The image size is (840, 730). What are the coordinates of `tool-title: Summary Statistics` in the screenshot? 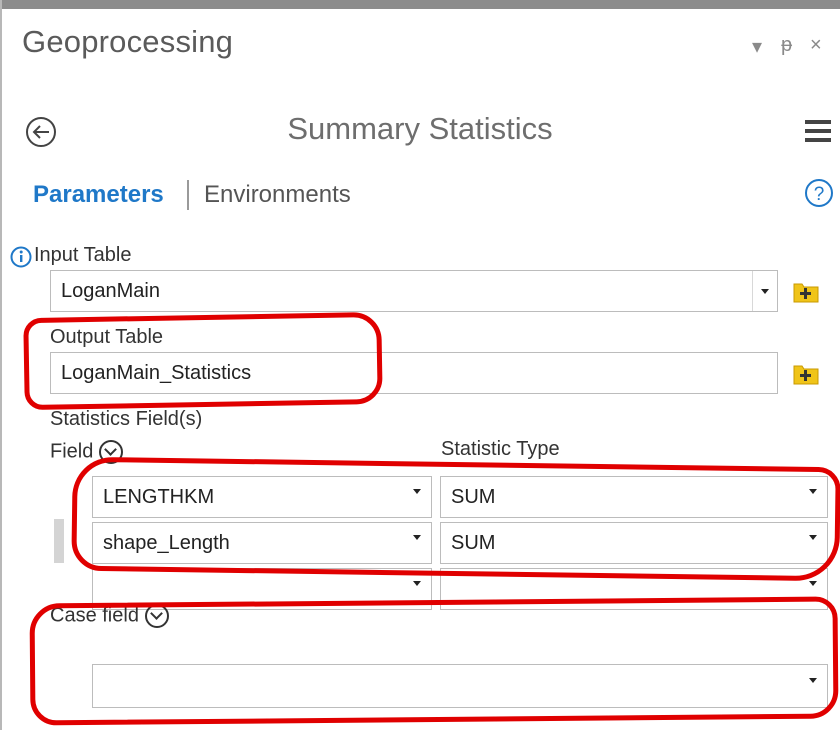 It's located at (420, 128).